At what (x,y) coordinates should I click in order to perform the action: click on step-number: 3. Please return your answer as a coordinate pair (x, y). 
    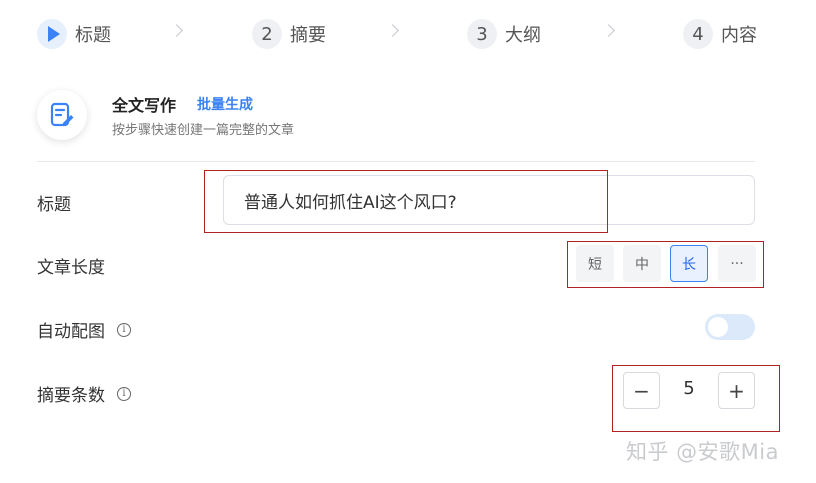
    Looking at the image, I should click on (482, 34).